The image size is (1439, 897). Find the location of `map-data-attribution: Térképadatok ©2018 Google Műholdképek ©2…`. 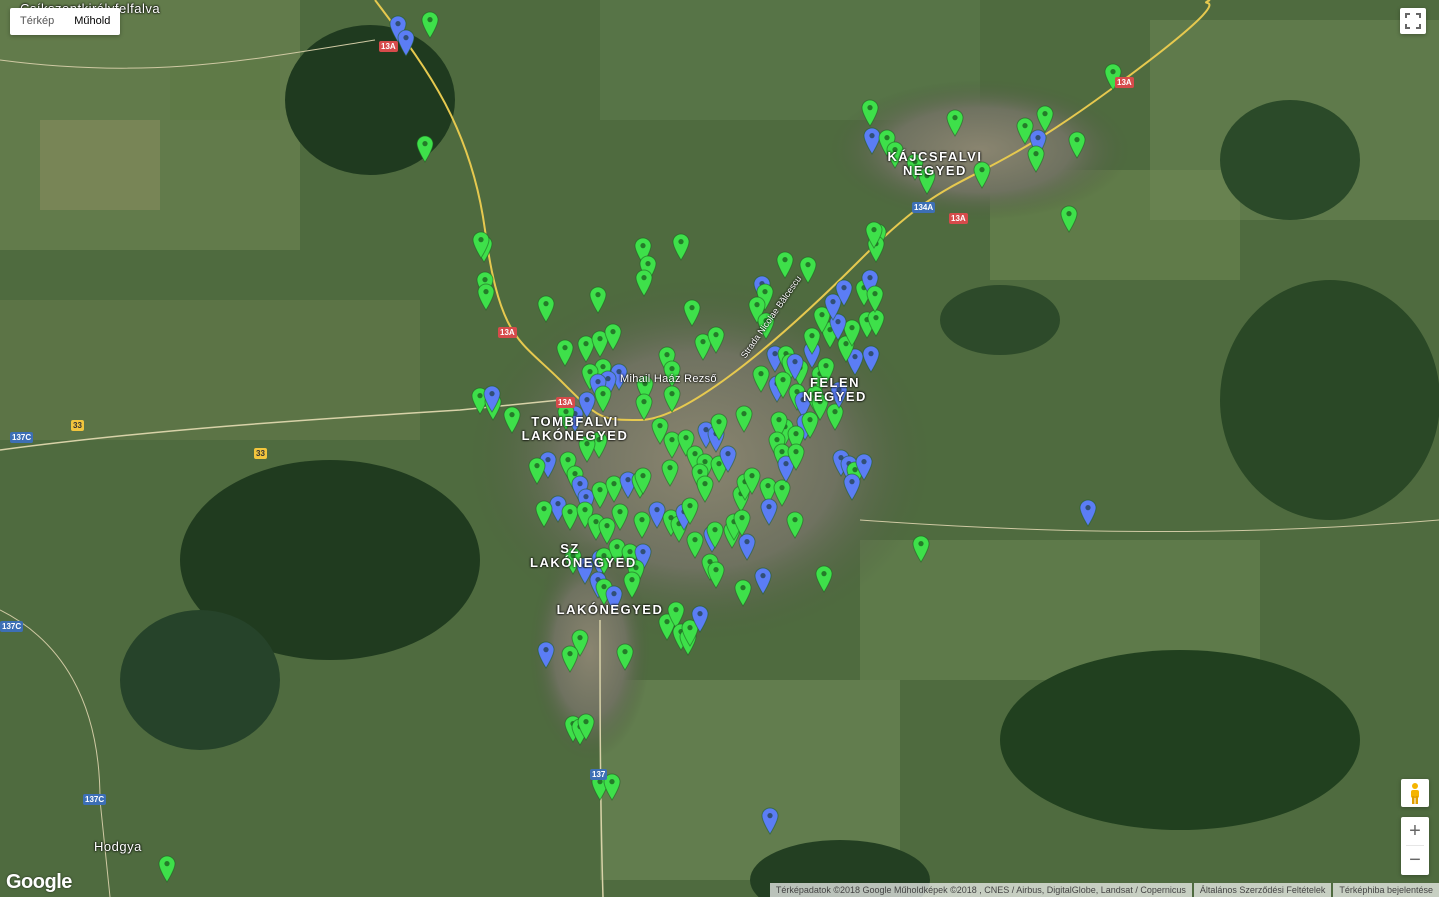

map-data-attribution: Térképadatok ©2018 Google Műholdképek ©2… is located at coordinates (980, 890).